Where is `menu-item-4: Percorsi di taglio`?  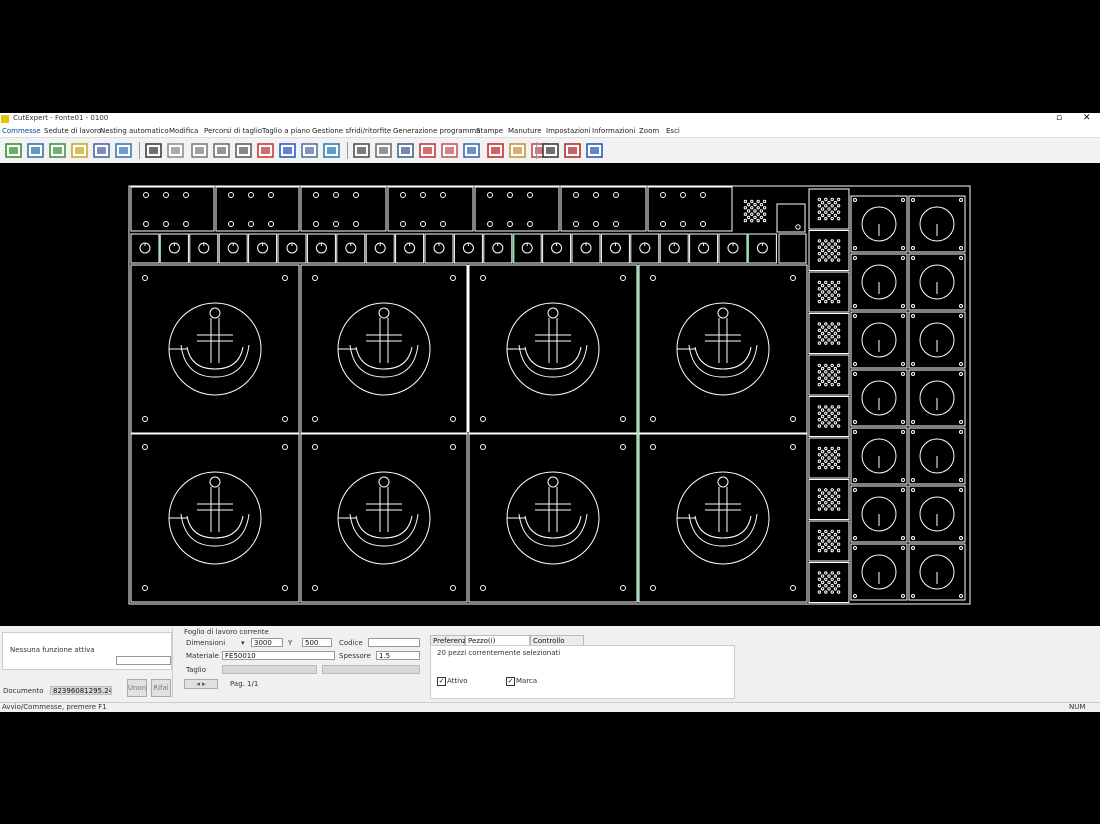
menu-item-4: Percorsi di taglio is located at coordinates (233, 131).